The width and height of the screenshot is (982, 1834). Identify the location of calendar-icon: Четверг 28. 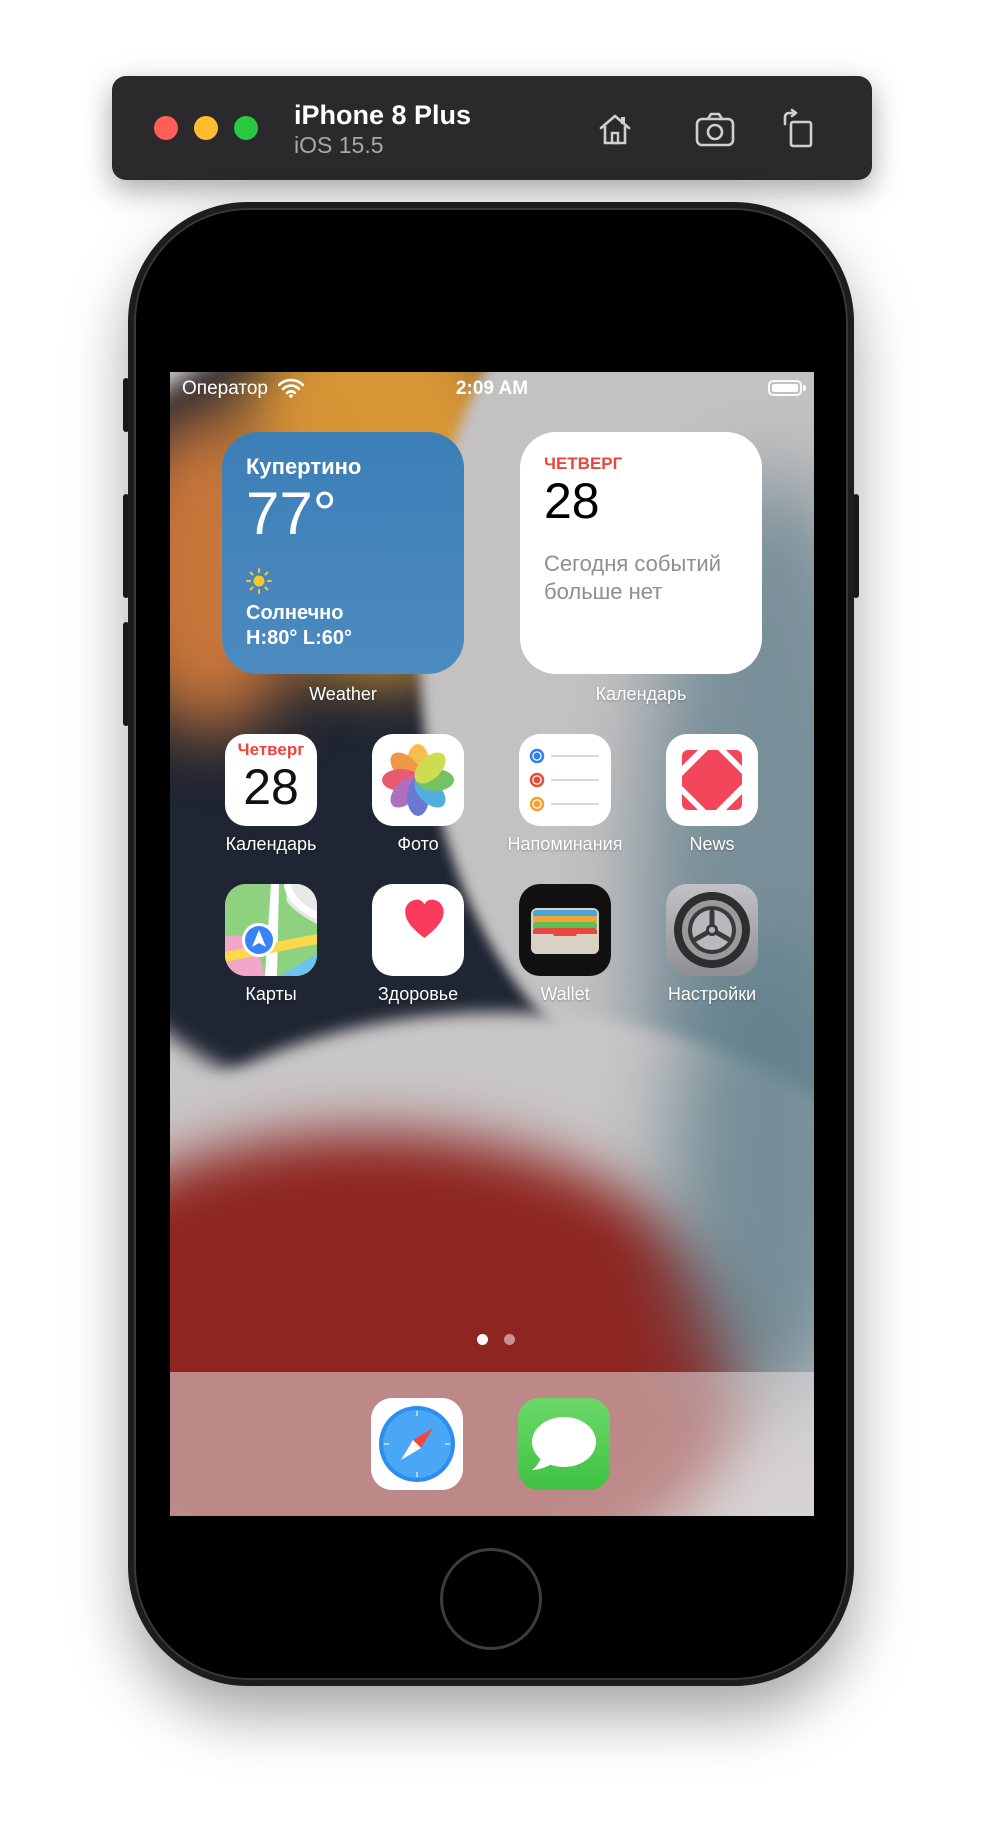
(271, 780).